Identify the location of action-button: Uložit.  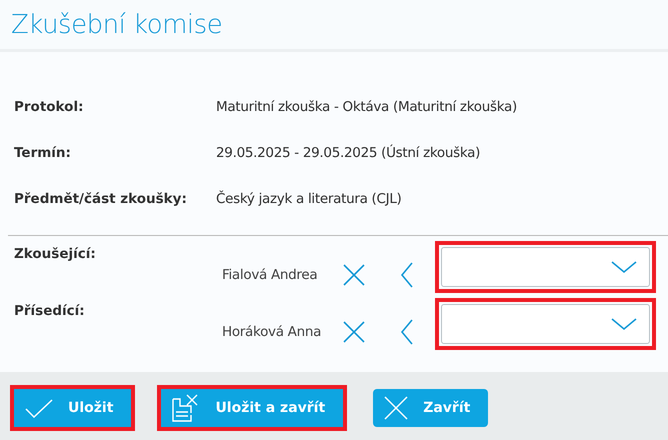
(73, 408).